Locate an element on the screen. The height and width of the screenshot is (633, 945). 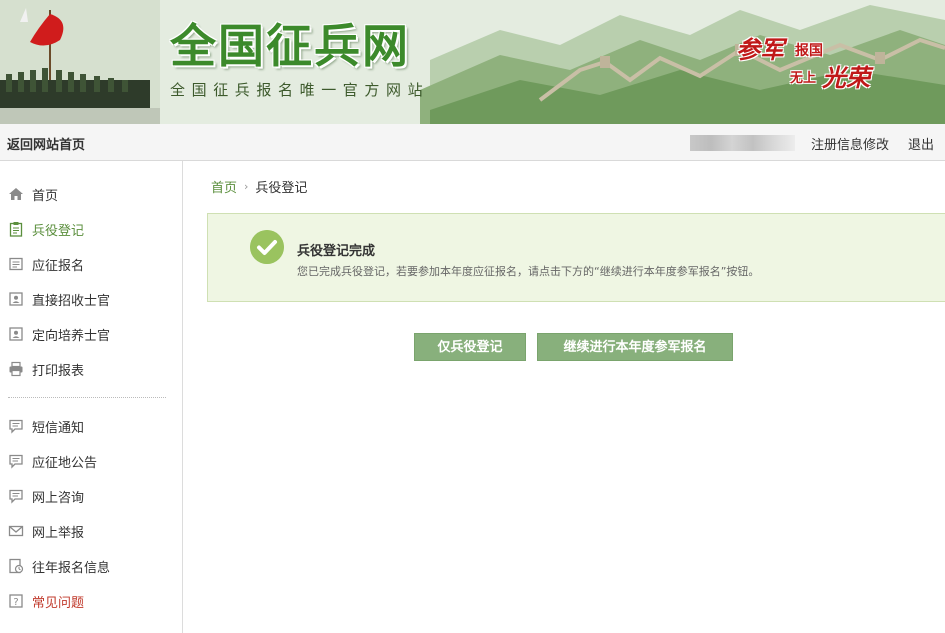
sidebar-item-label: 网上咨询 is located at coordinates (58, 496).